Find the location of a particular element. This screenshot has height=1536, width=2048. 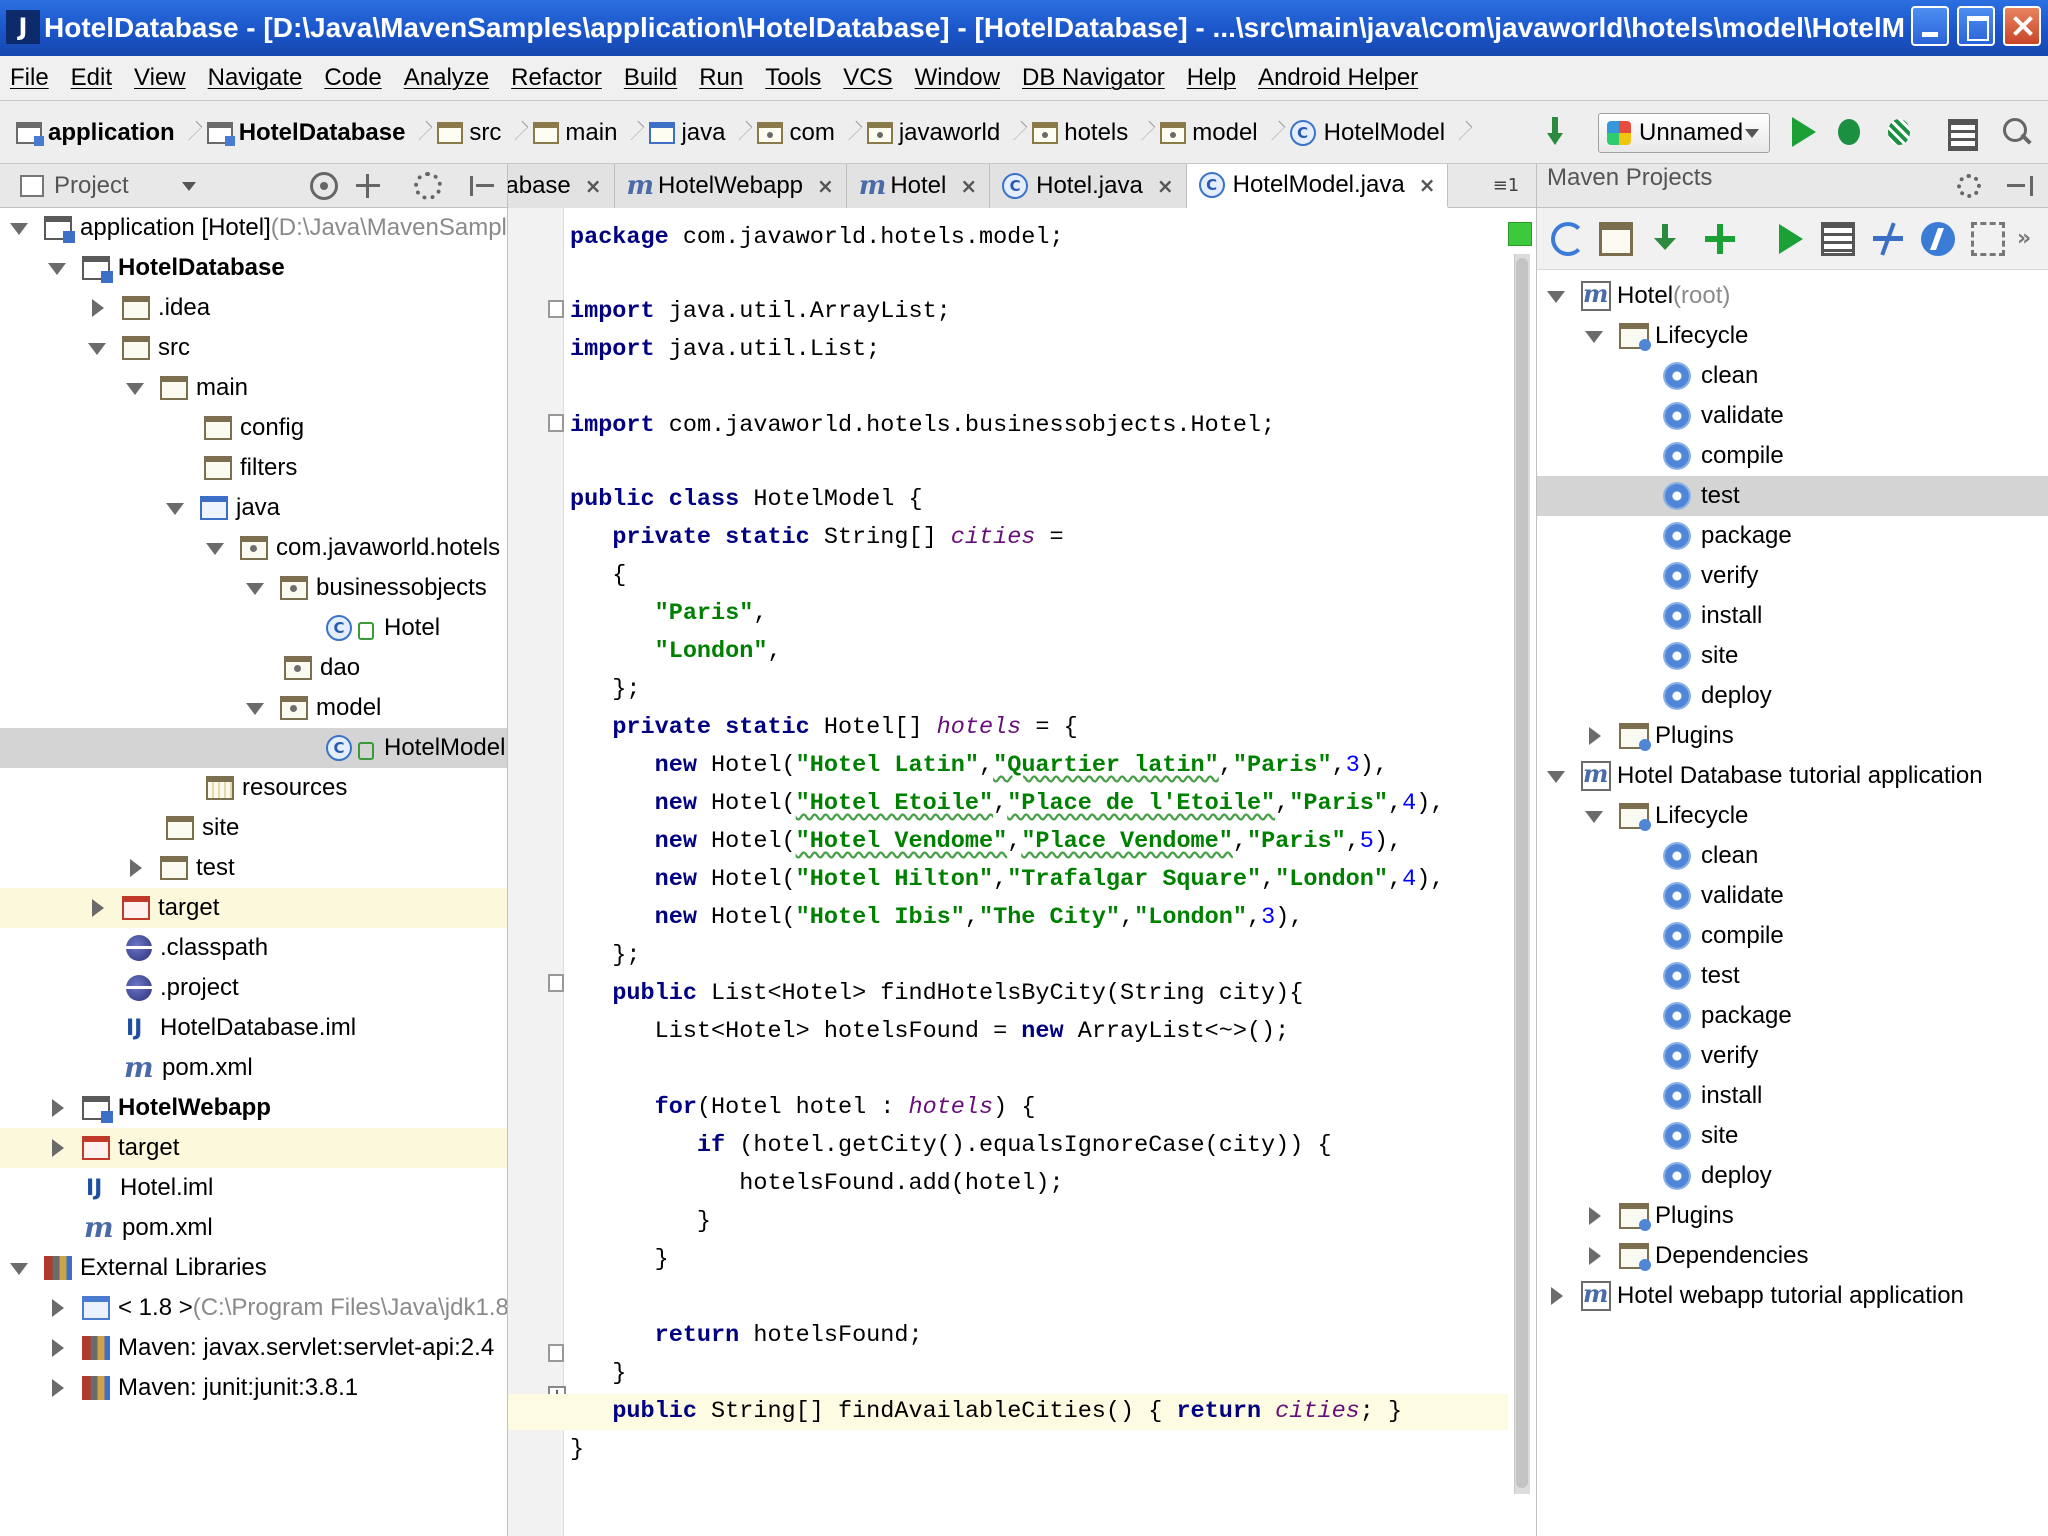

maven-goal-clean: clean is located at coordinates (1792, 376).